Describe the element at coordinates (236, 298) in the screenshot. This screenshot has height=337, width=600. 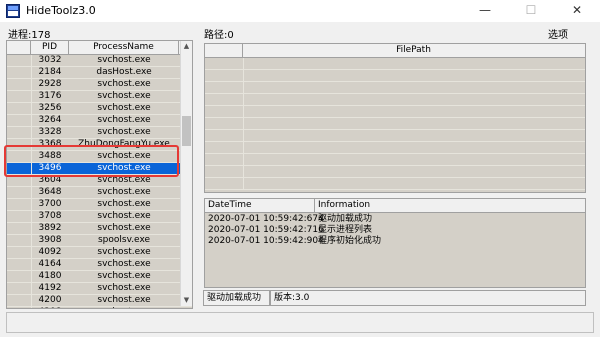
I see `driver-status: 驱动加载成功` at that location.